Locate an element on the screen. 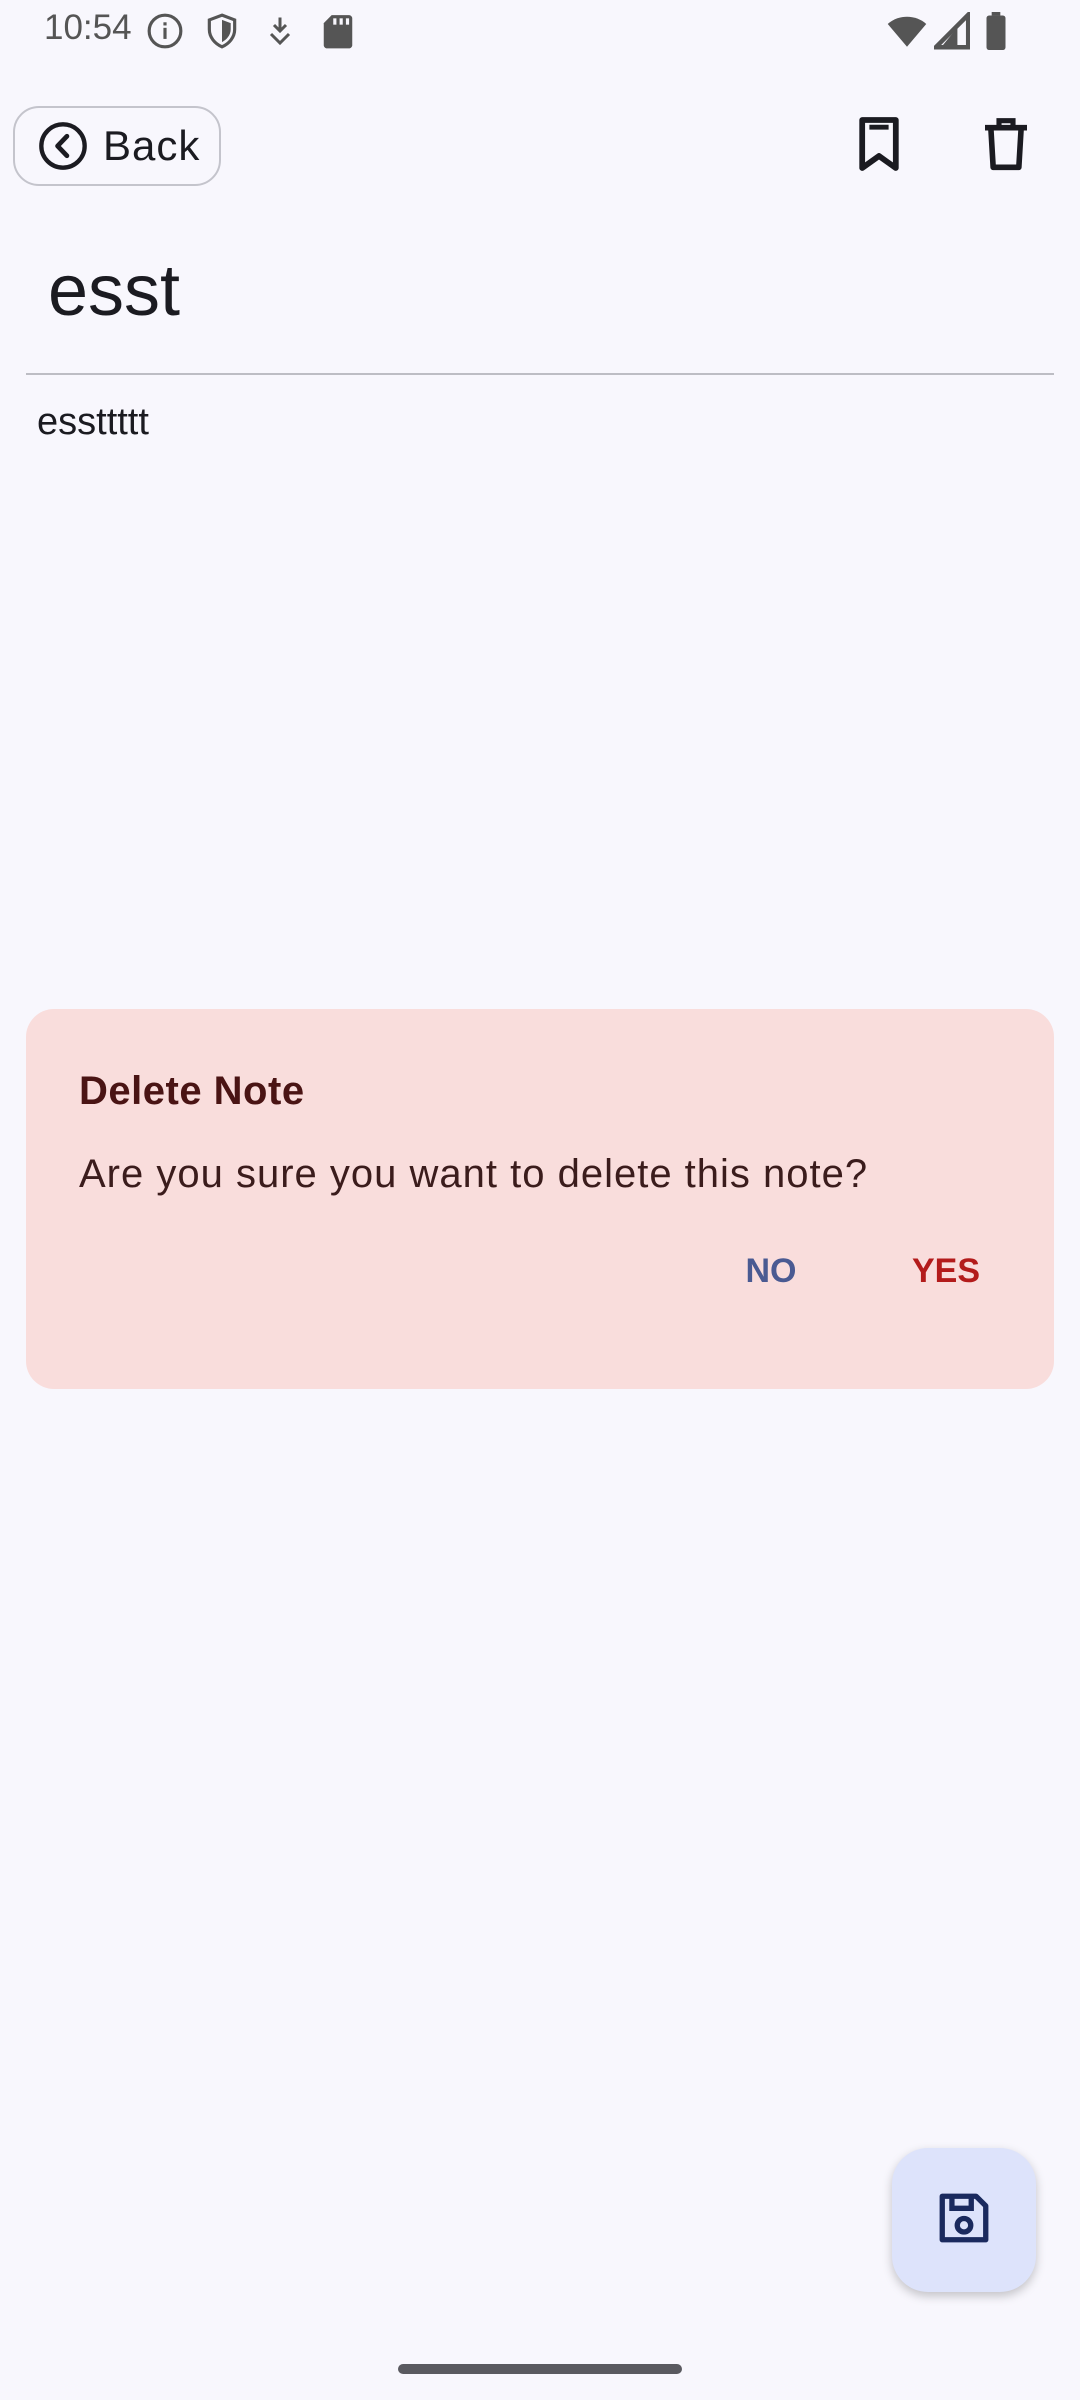 The width and height of the screenshot is (1080, 2400). back-label: Back is located at coordinates (152, 145).